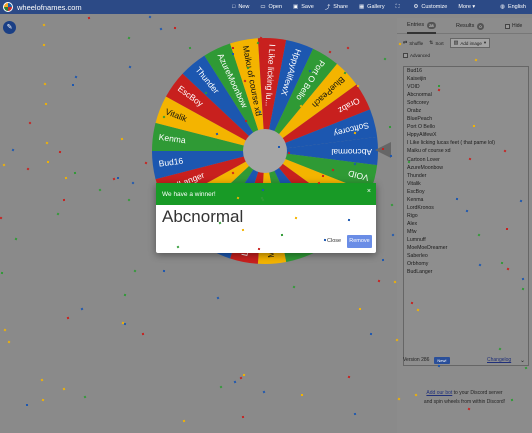  Describe the element at coordinates (405, 43) in the screenshot. I see `shuffle-icon: ⇄` at that location.